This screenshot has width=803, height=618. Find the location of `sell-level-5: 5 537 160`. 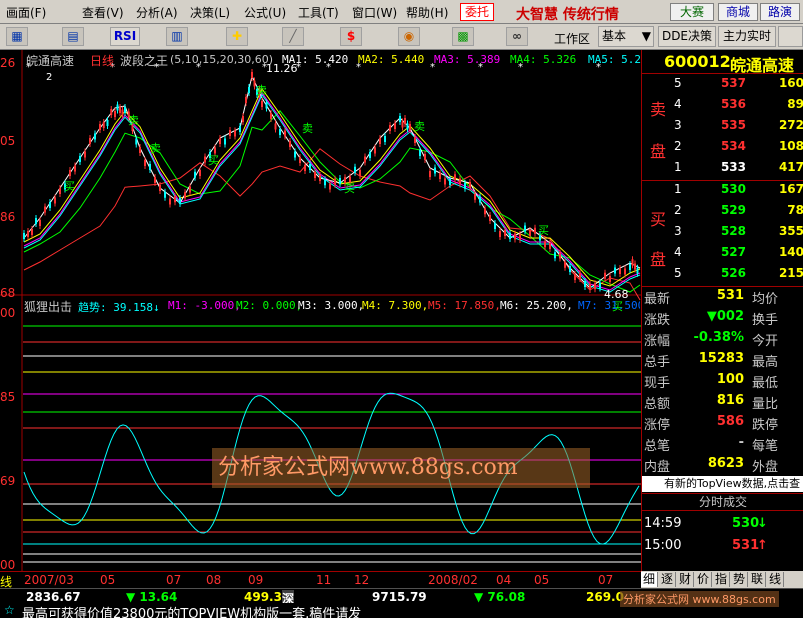

sell-level-5: 5 537 160 is located at coordinates (722, 86).